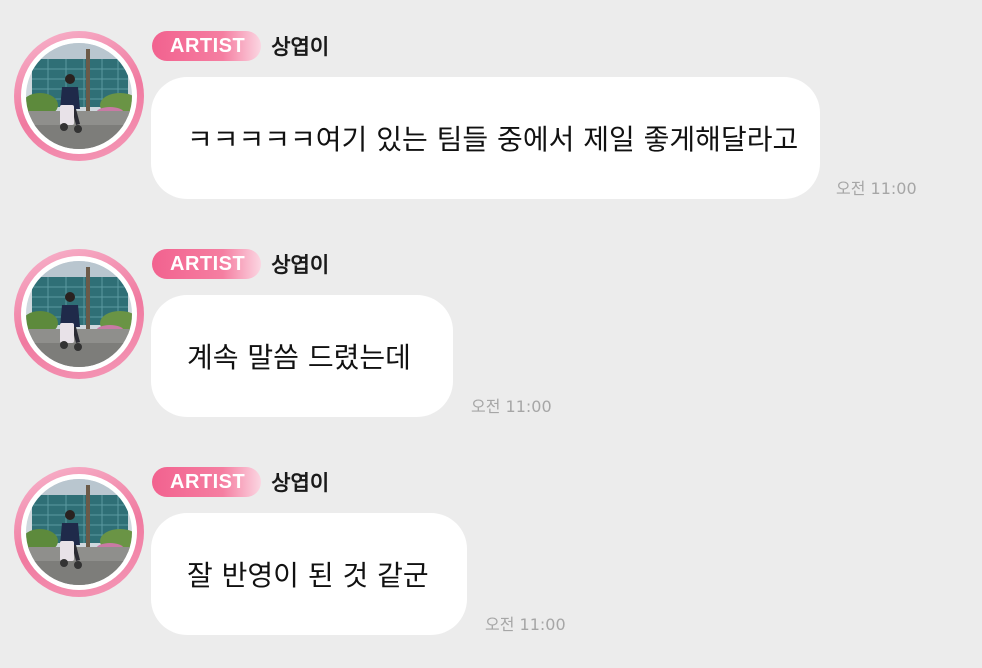 This screenshot has width=982, height=668. I want to click on message-bubble: 잘 반영이 된 것 같군, so click(309, 574).